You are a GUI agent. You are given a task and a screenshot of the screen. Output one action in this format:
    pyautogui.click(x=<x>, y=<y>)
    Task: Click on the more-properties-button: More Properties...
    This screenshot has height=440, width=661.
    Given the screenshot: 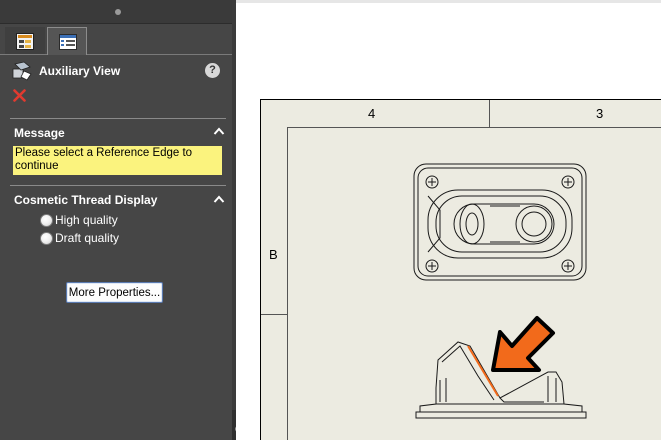 What is the action you would take?
    pyautogui.click(x=114, y=292)
    